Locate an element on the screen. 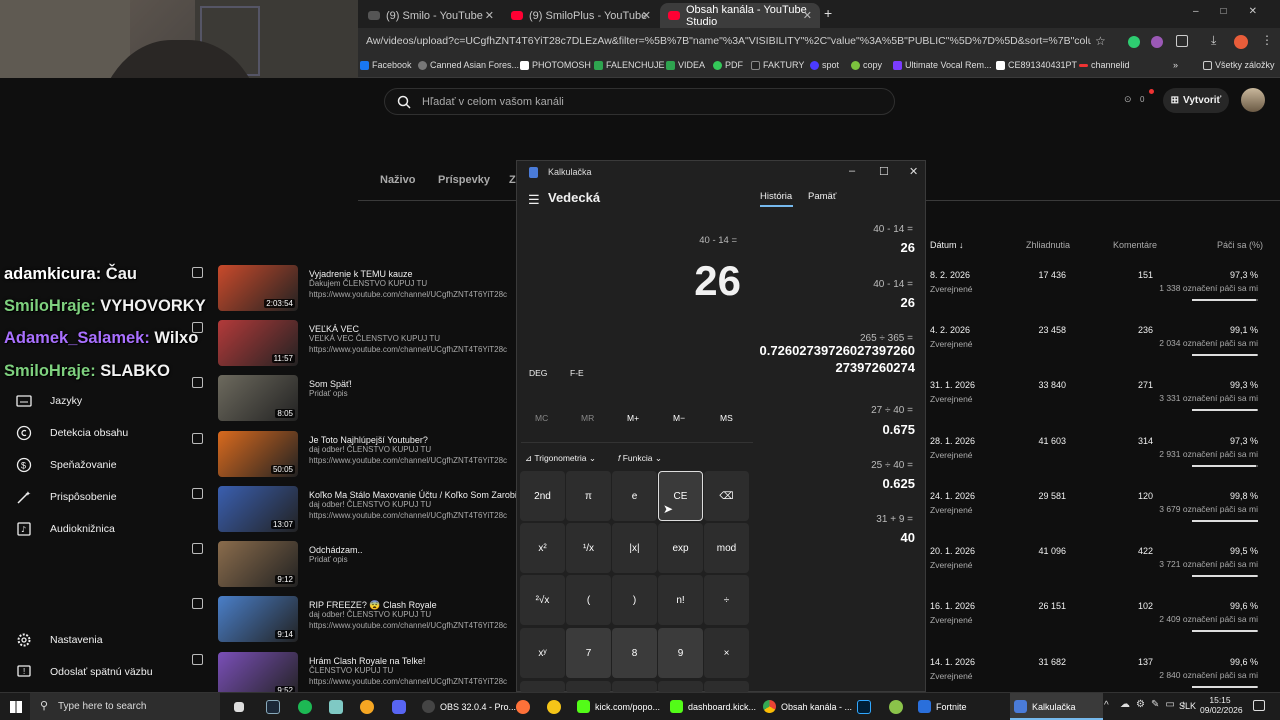 This screenshot has width=1280, height=720. bookmark: PDF is located at coordinates (728, 65).